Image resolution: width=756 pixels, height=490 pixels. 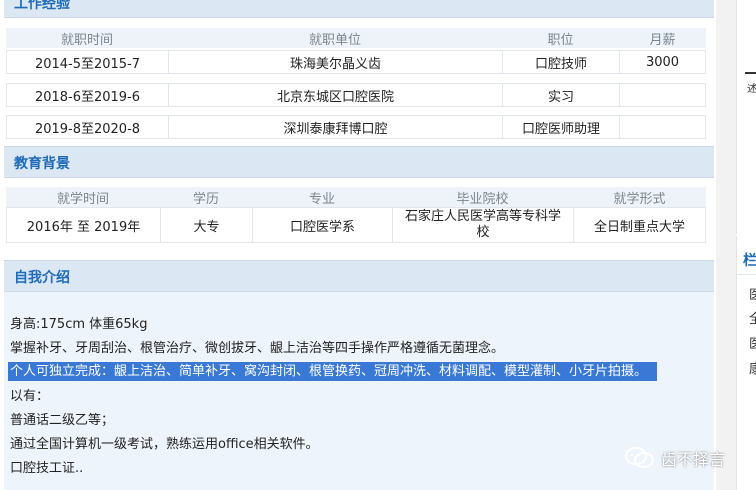 What do you see at coordinates (639, 199) in the screenshot?
I see `edu-col-form: 就学形式` at bounding box center [639, 199].